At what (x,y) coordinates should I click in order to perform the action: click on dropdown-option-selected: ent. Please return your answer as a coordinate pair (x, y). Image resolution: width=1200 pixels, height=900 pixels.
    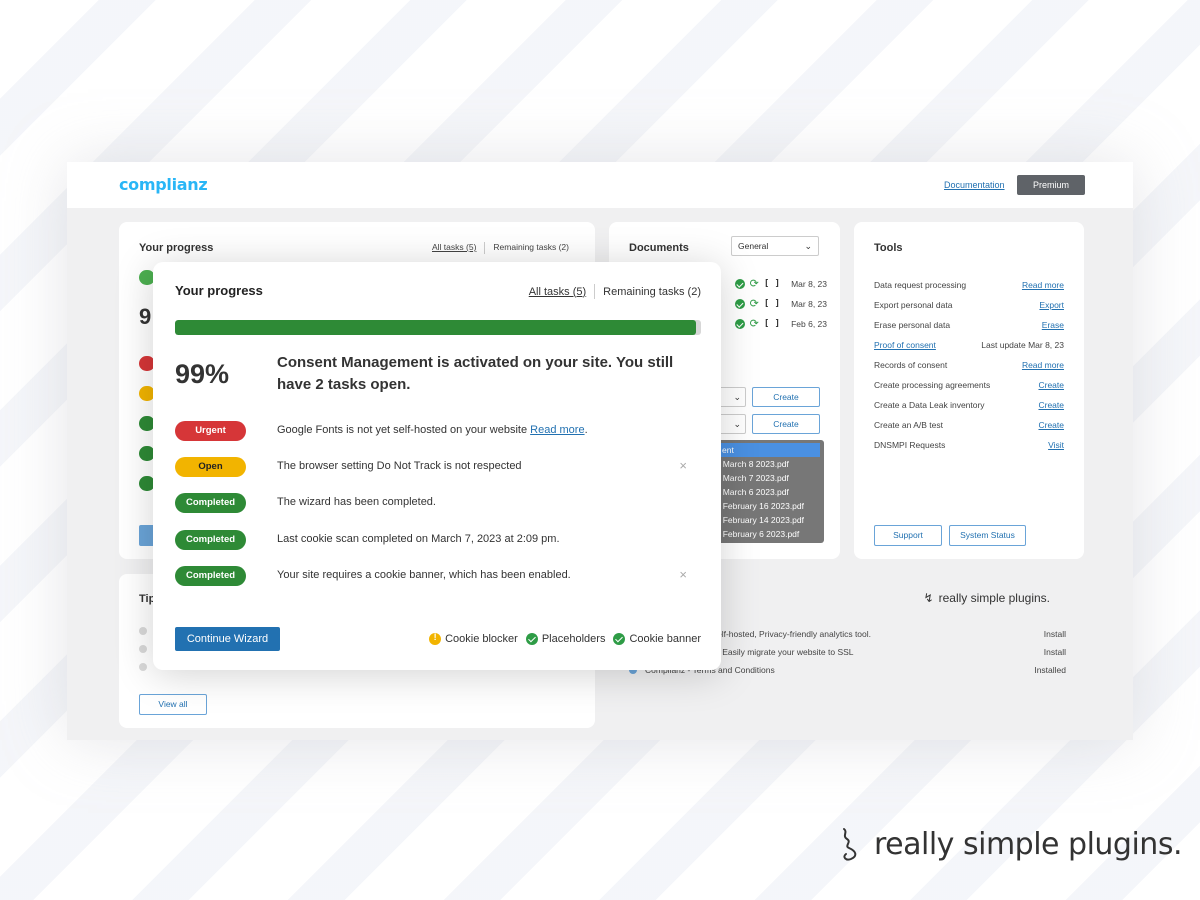
    Looking at the image, I should click on (768, 450).